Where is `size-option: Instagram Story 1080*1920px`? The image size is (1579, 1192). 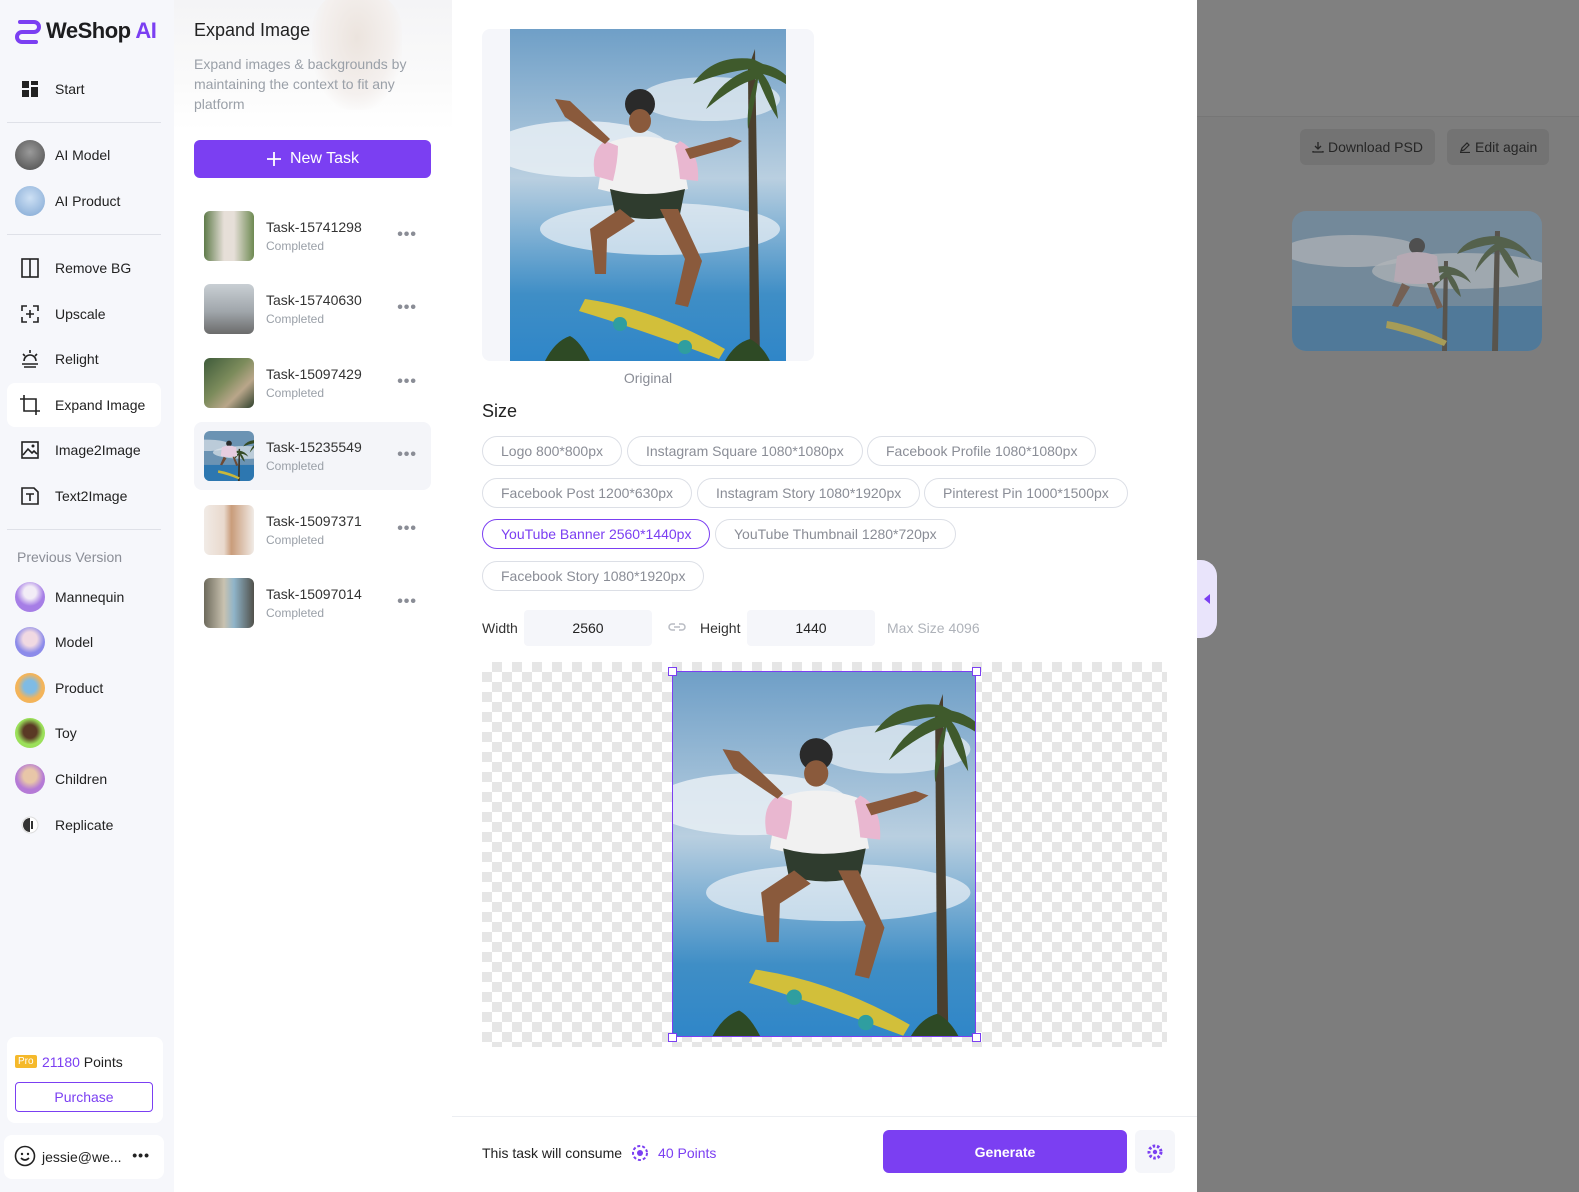 size-option: Instagram Story 1080*1920px is located at coordinates (809, 493).